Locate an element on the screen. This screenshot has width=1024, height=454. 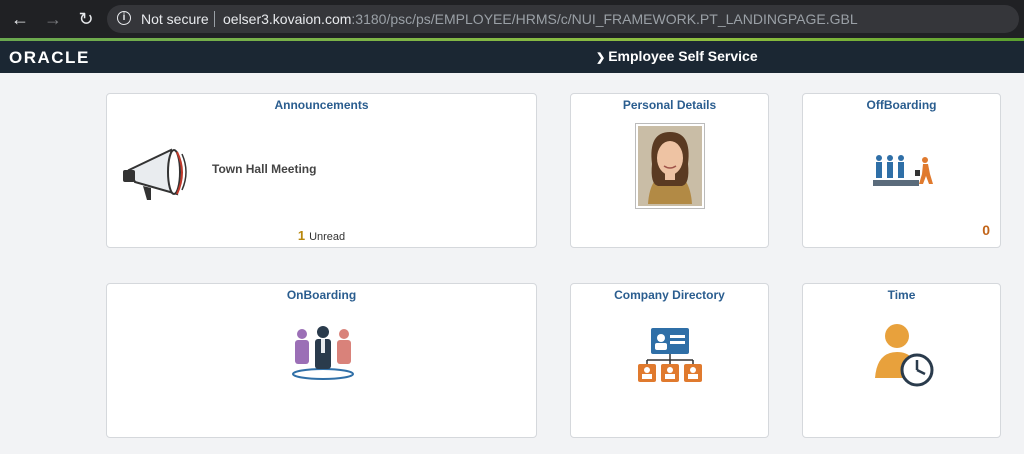
homepage-selector: ❯ Employee Self Service is located at coordinates (677, 56).